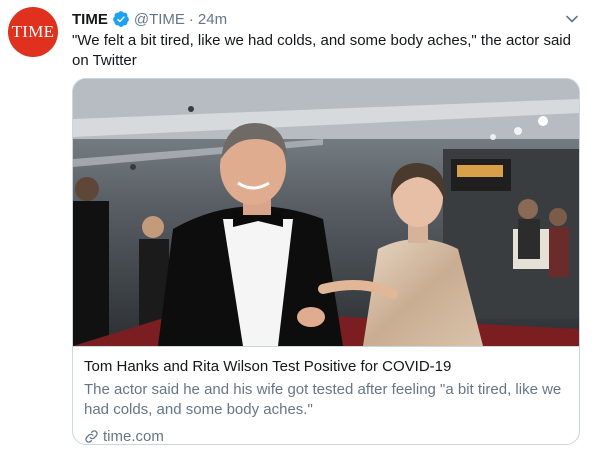 Image resolution: width=596 pixels, height=456 pixels. Describe the element at coordinates (572, 19) in the screenshot. I see `chevron-down-icon` at that location.